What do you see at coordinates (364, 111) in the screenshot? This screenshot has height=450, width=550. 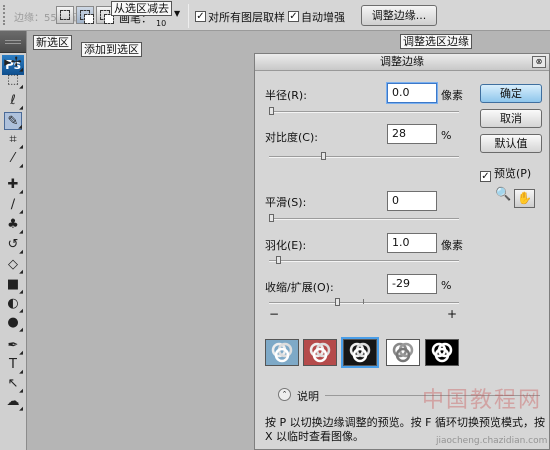 I see `radius-slider` at bounding box center [364, 111].